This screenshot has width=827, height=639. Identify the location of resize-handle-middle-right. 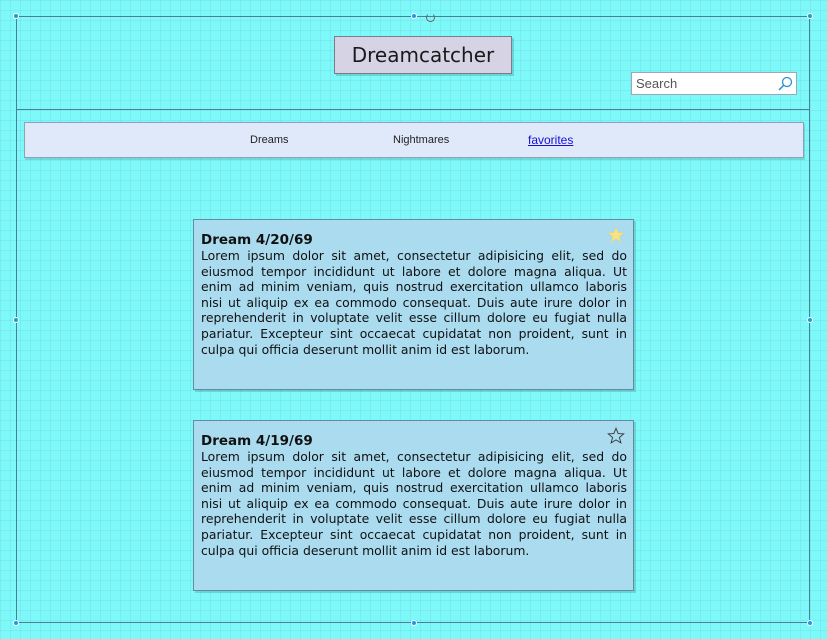
(810, 320).